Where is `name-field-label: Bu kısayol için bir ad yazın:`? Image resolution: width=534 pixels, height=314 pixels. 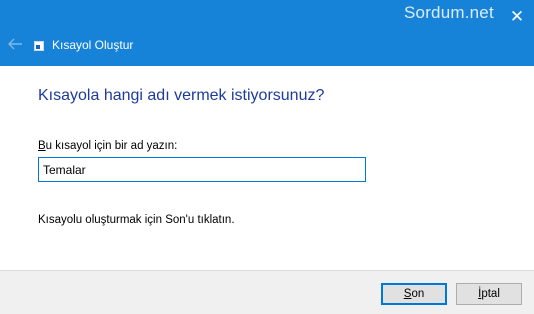
name-field-label: Bu kısayol için bir ad yazın: is located at coordinates (107, 146).